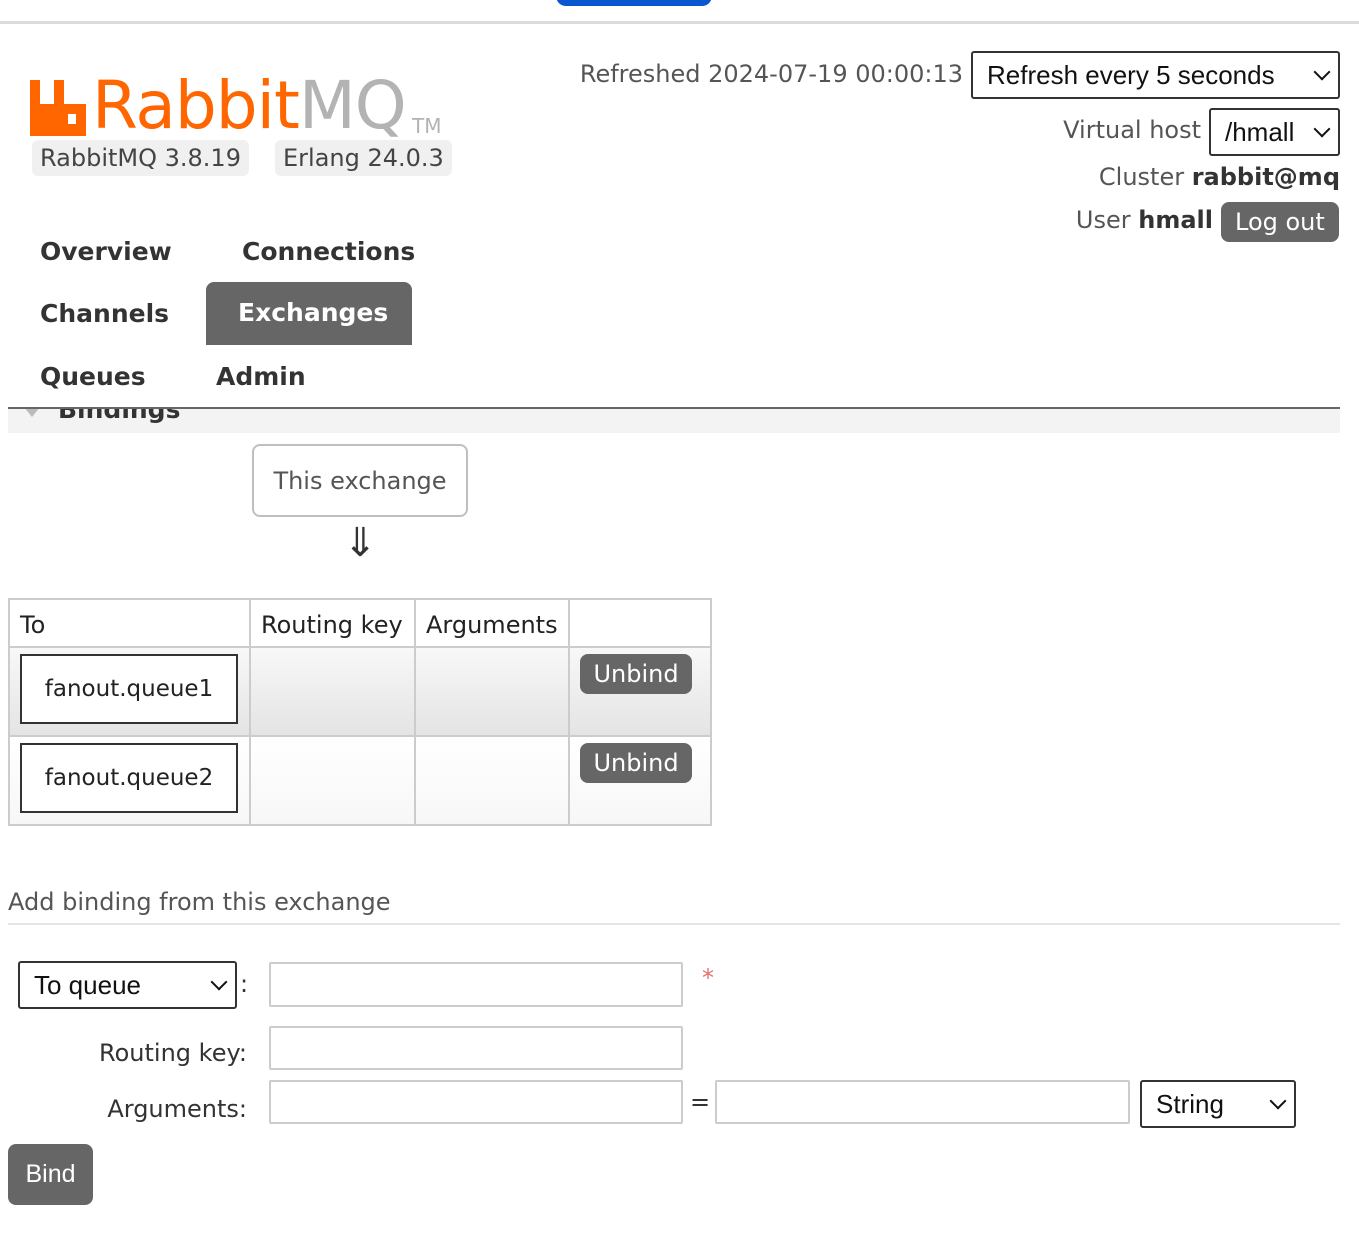 The image size is (1359, 1241). What do you see at coordinates (1175, 220) in the screenshot?
I see `user-name: hmall` at bounding box center [1175, 220].